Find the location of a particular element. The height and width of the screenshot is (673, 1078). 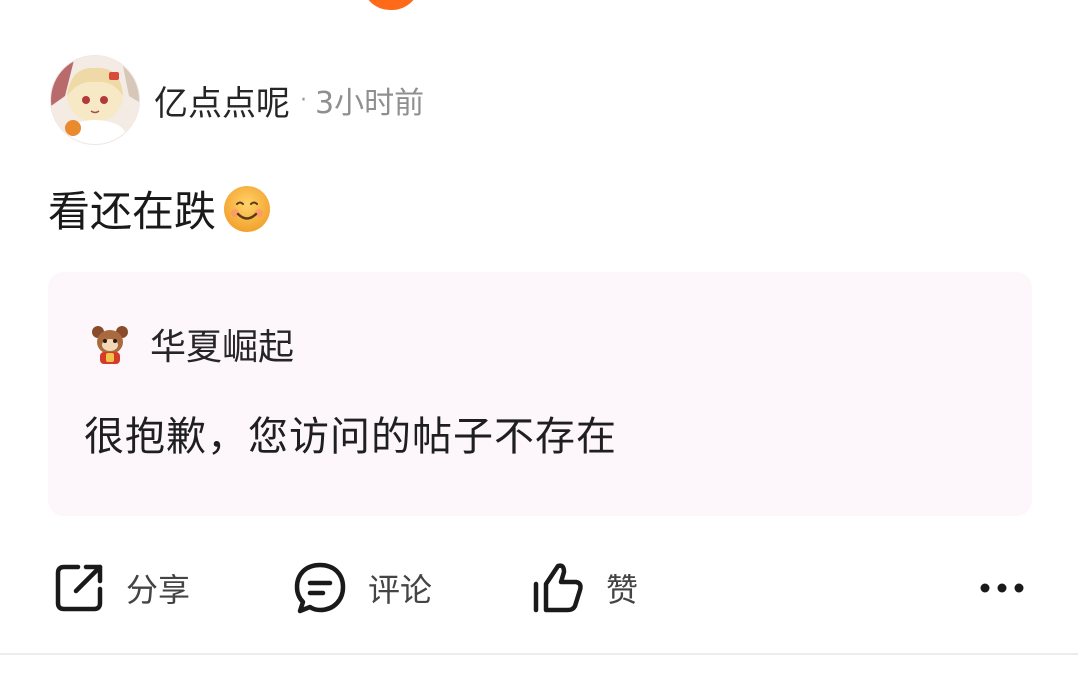

comment-button: 评论 is located at coordinates (362, 588).